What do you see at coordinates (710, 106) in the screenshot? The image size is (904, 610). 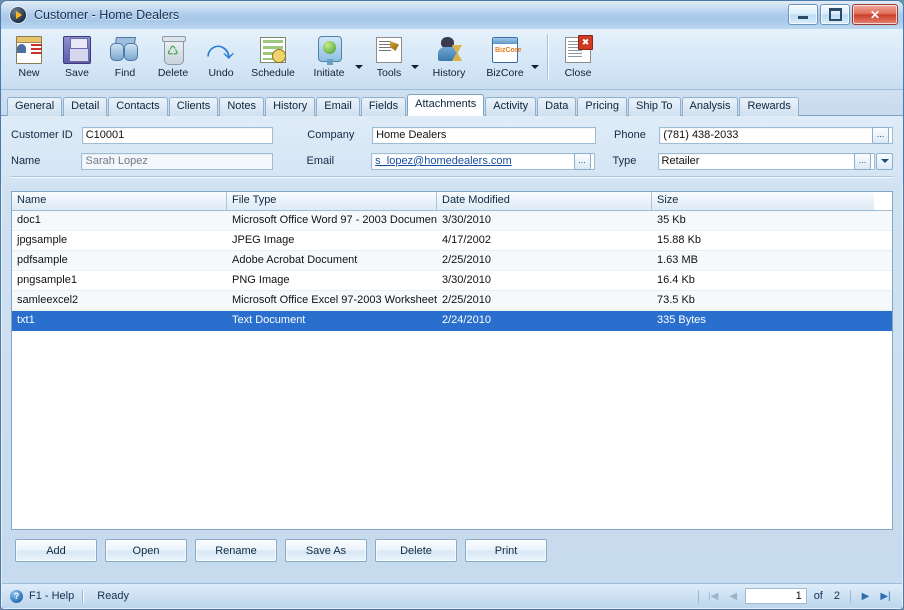 I see `tab-analysis: Analysis` at bounding box center [710, 106].